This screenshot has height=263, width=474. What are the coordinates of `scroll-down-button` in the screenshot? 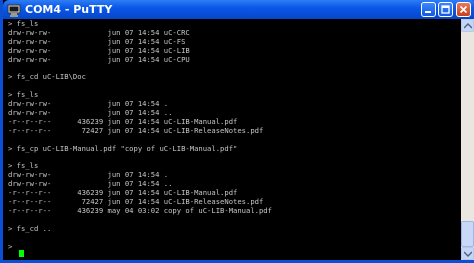 It's located at (467, 253).